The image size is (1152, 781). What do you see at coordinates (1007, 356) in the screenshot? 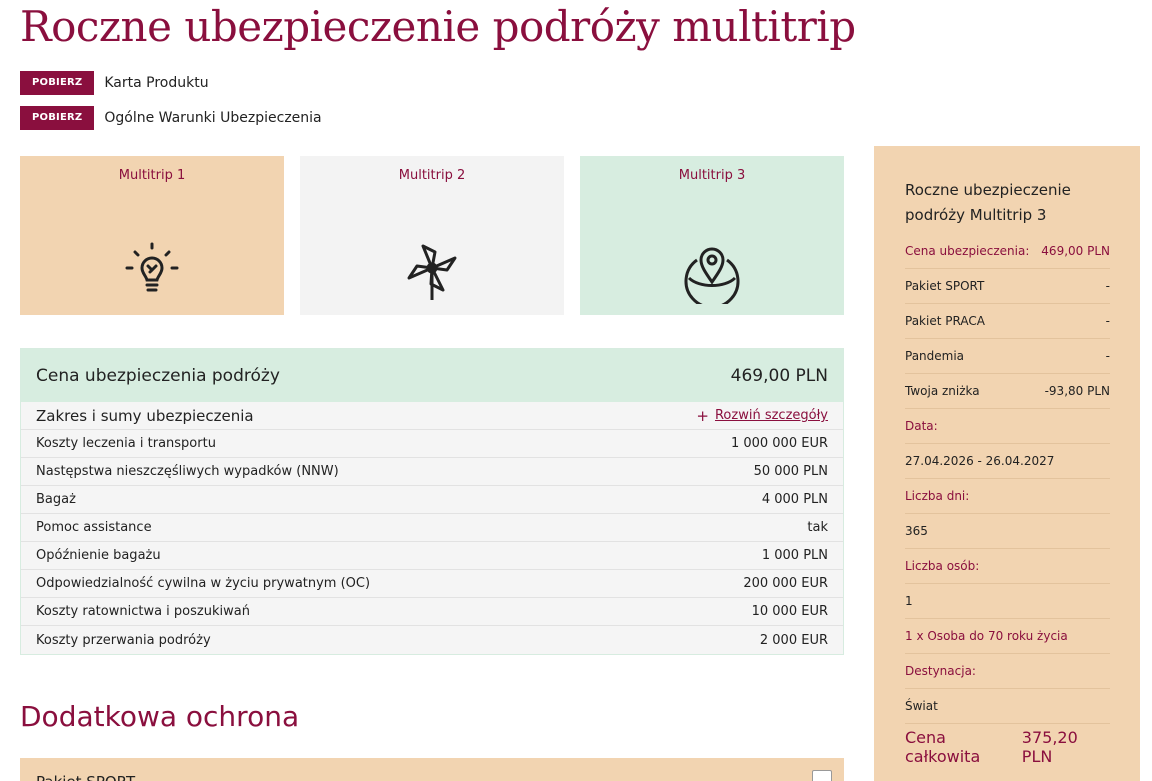
I see `summary-row-pandemic: Pandemia -` at bounding box center [1007, 356].